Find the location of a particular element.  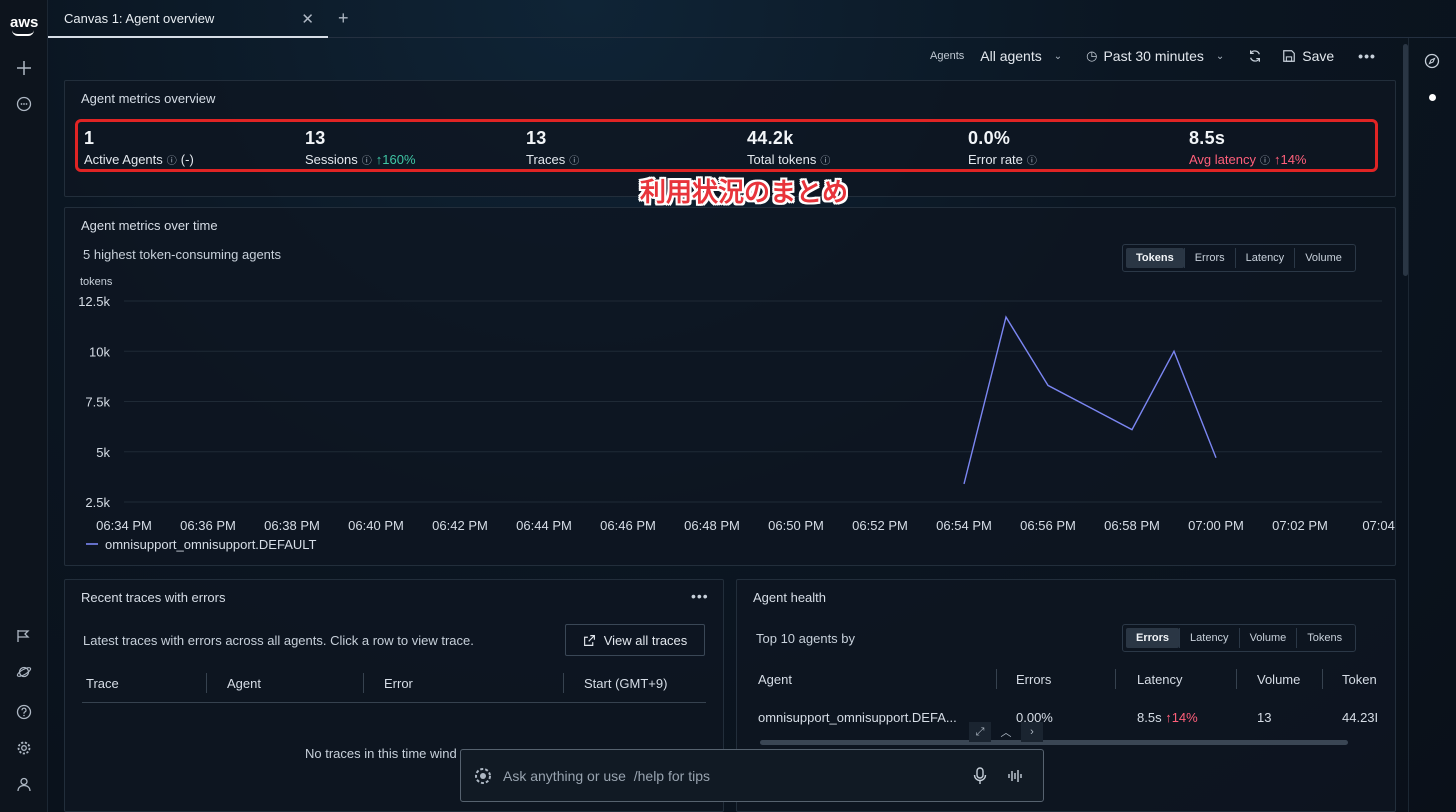

refresh-icon is located at coordinates (1255, 56).